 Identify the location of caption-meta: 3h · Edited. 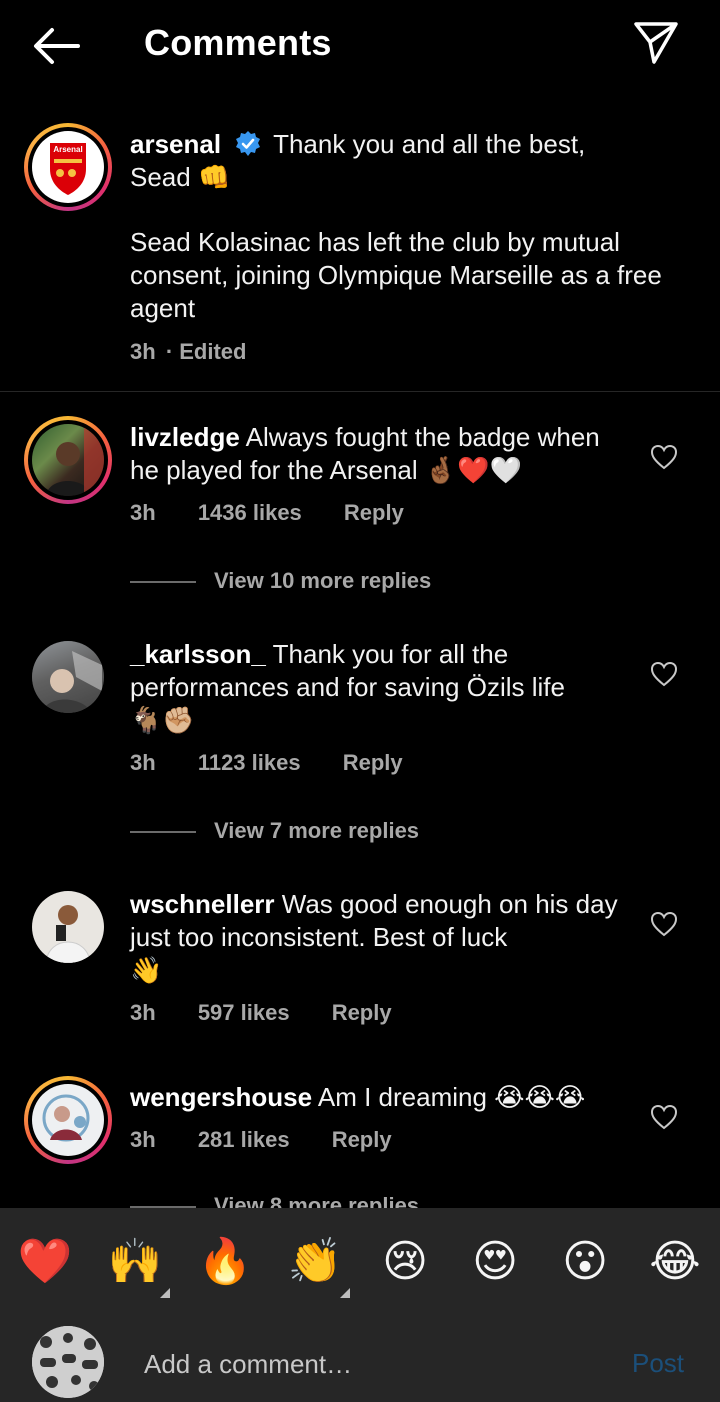
(206, 352).